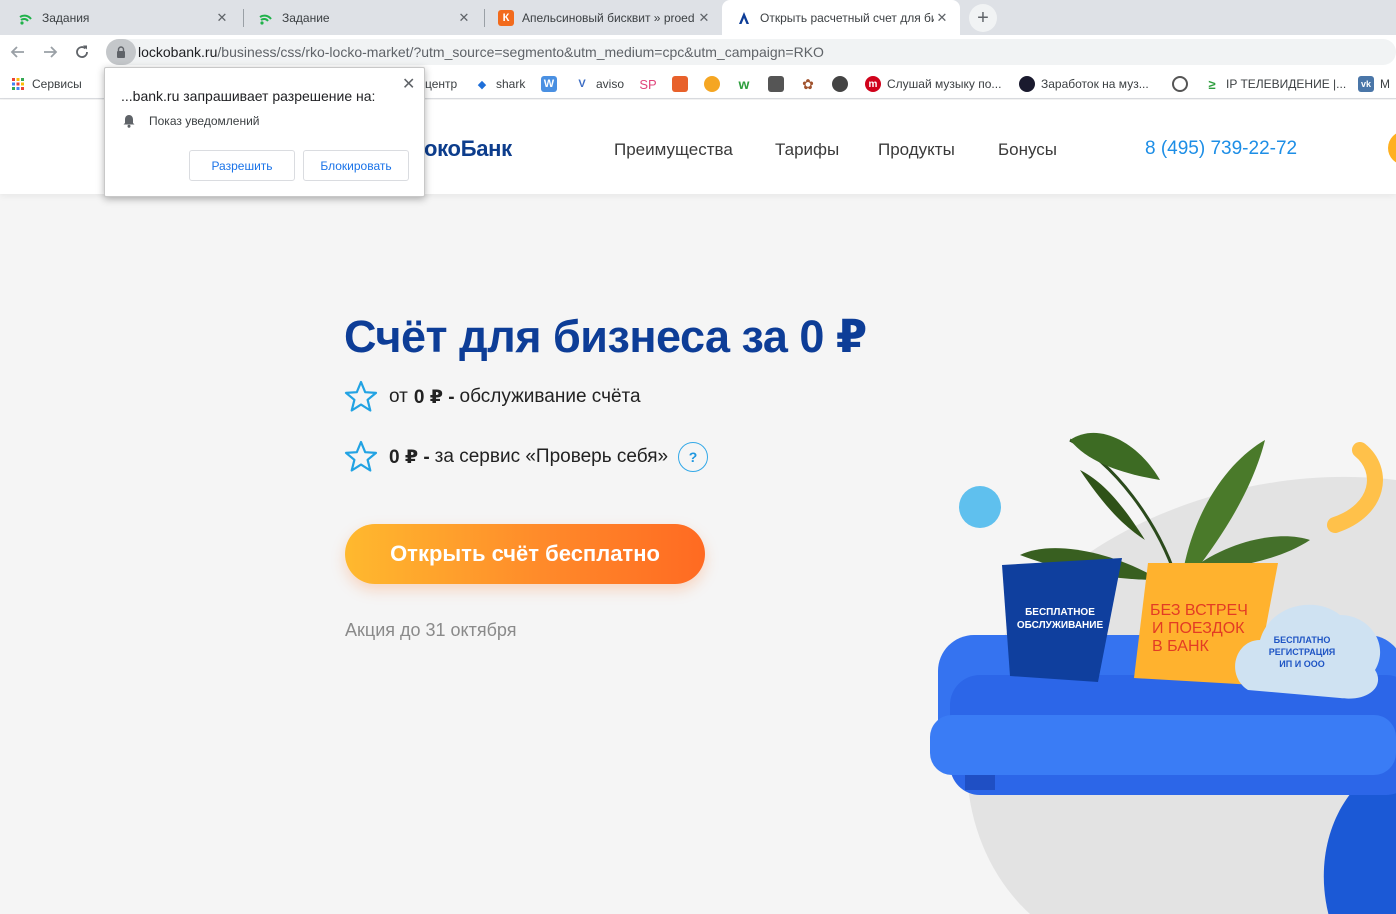 The width and height of the screenshot is (1396, 914). I want to click on bookmark-bag, so click(779, 84).